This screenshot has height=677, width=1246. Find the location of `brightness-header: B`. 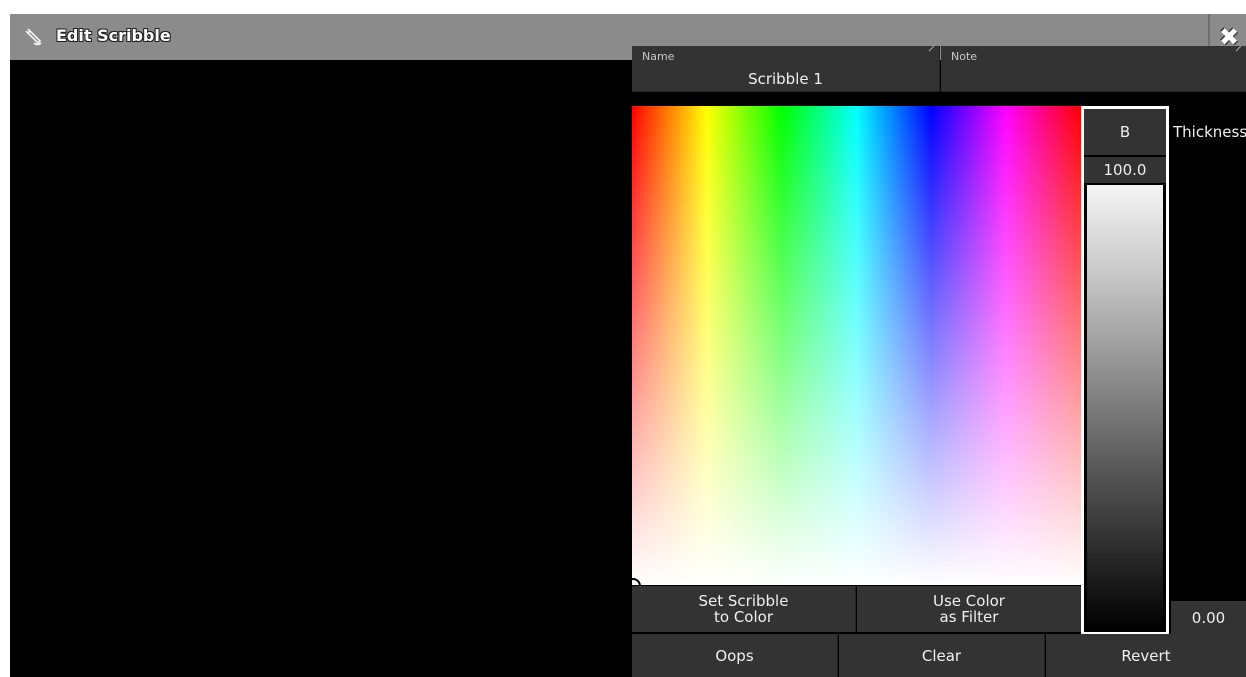

brightness-header: B is located at coordinates (1125, 132).